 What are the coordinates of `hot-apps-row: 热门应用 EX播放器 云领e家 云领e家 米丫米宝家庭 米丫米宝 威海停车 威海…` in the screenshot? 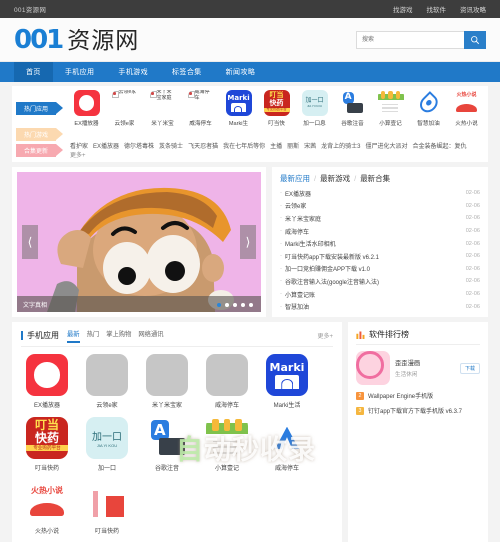 It's located at (250, 108).